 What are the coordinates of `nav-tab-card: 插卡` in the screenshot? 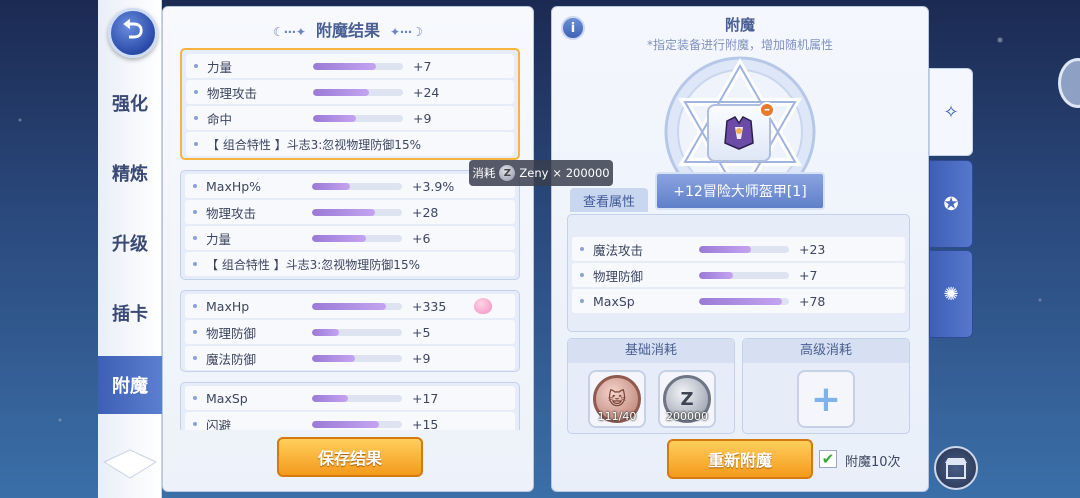 It's located at (130, 313).